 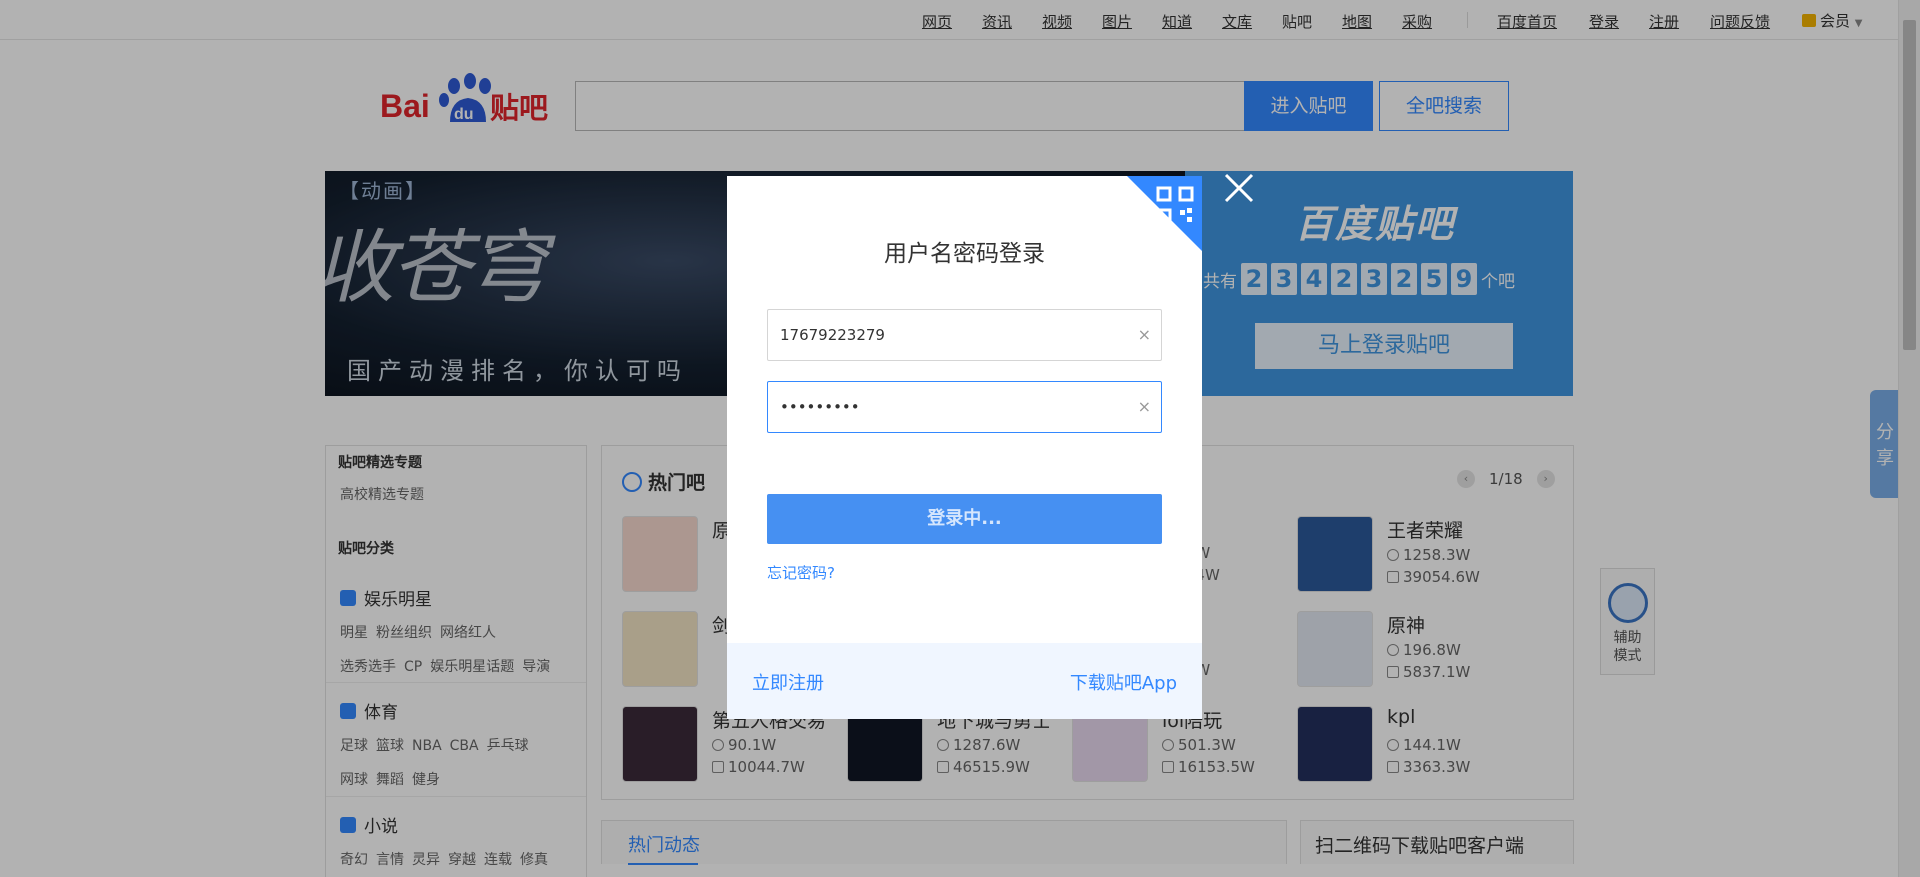 I want to click on username-field: 17679223279 ×, so click(x=964, y=335).